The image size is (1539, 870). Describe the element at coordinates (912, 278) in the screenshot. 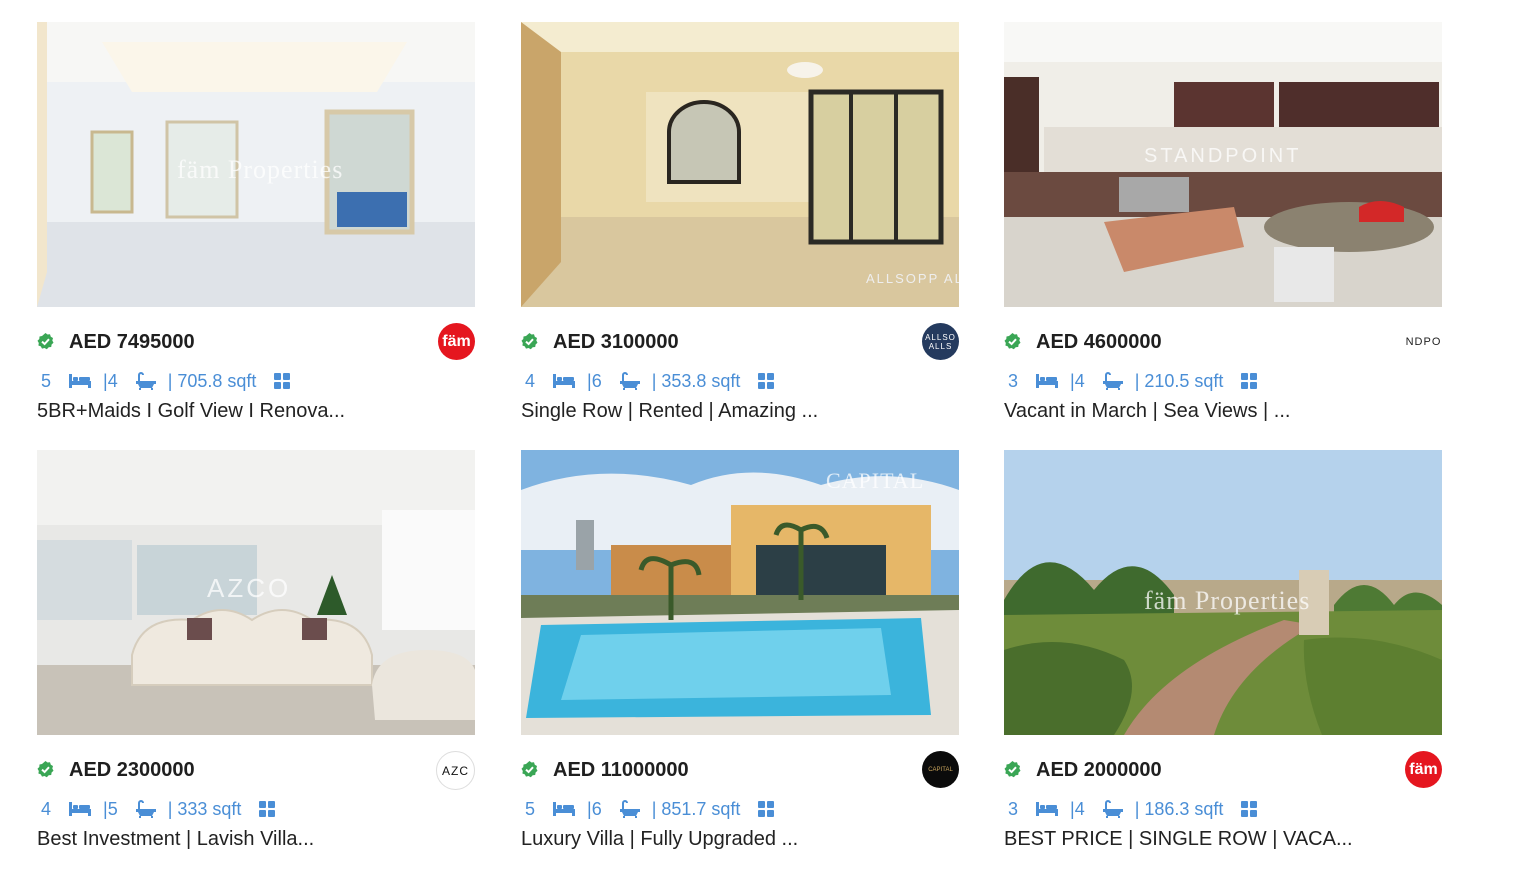

I see `photo-watermark: ALLSOPP ALLSOPP` at that location.